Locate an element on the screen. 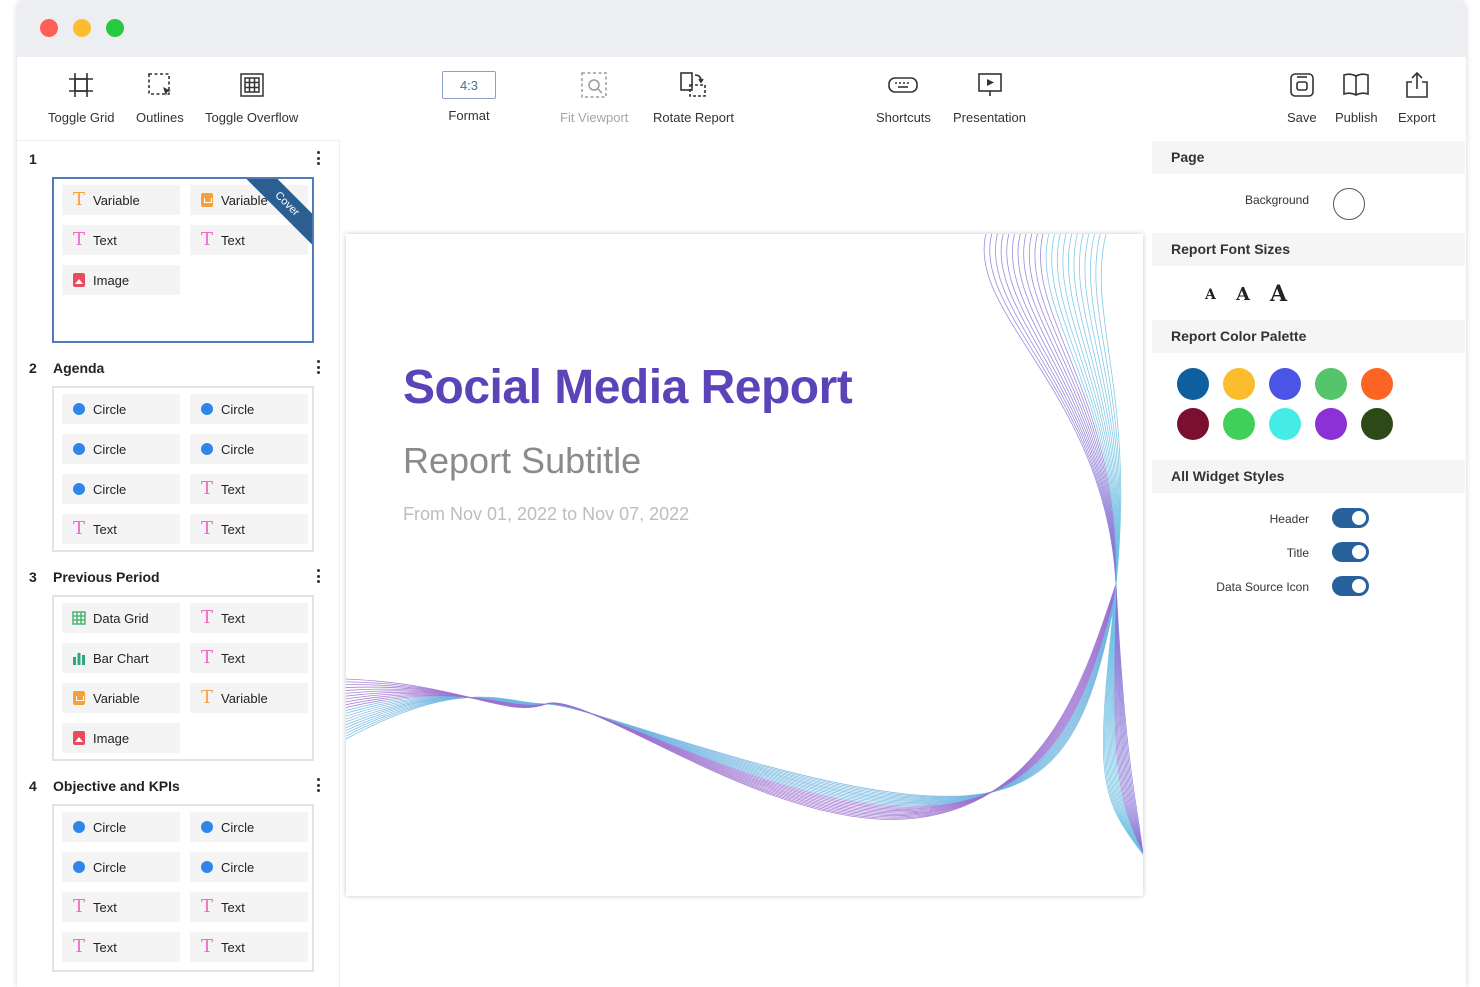  header-toggle is located at coordinates (1350, 518).